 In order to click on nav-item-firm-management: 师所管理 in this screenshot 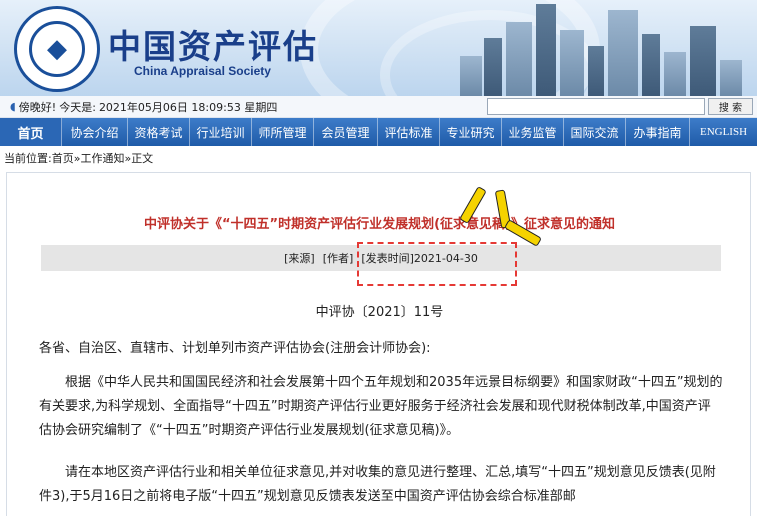, I will do `click(283, 132)`.